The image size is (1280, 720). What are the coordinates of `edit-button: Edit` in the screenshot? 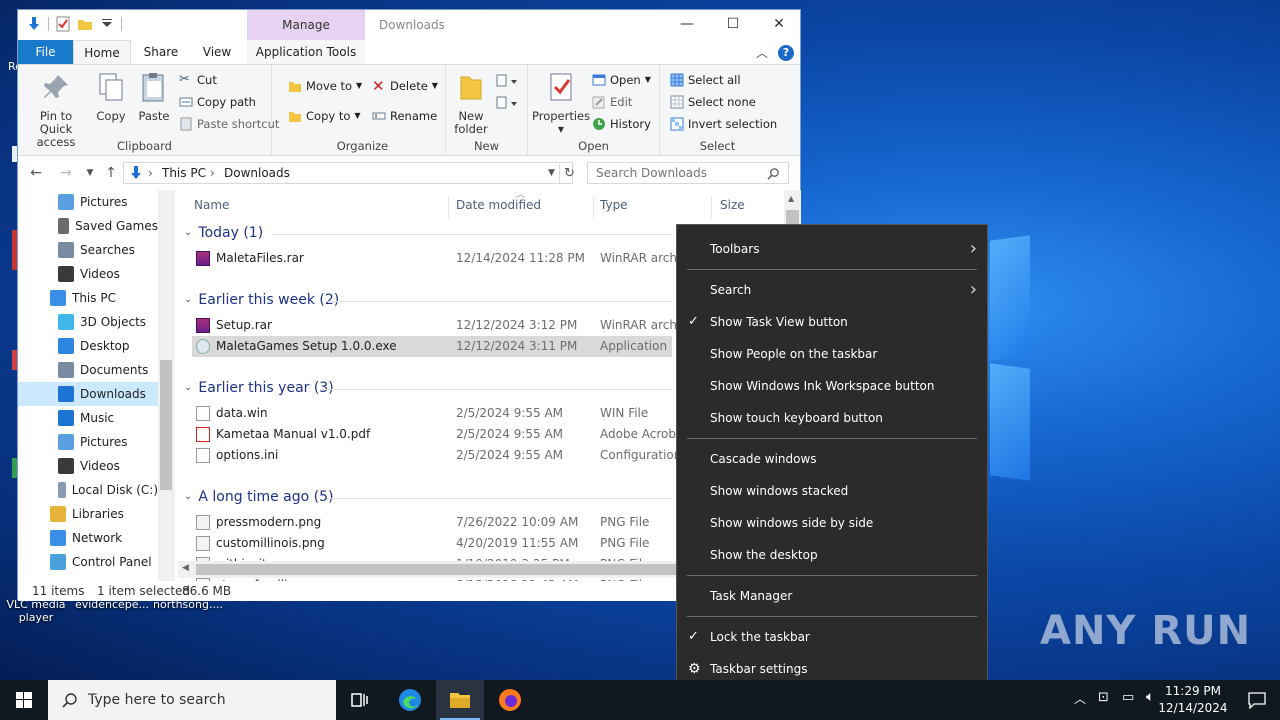 It's located at (612, 102).